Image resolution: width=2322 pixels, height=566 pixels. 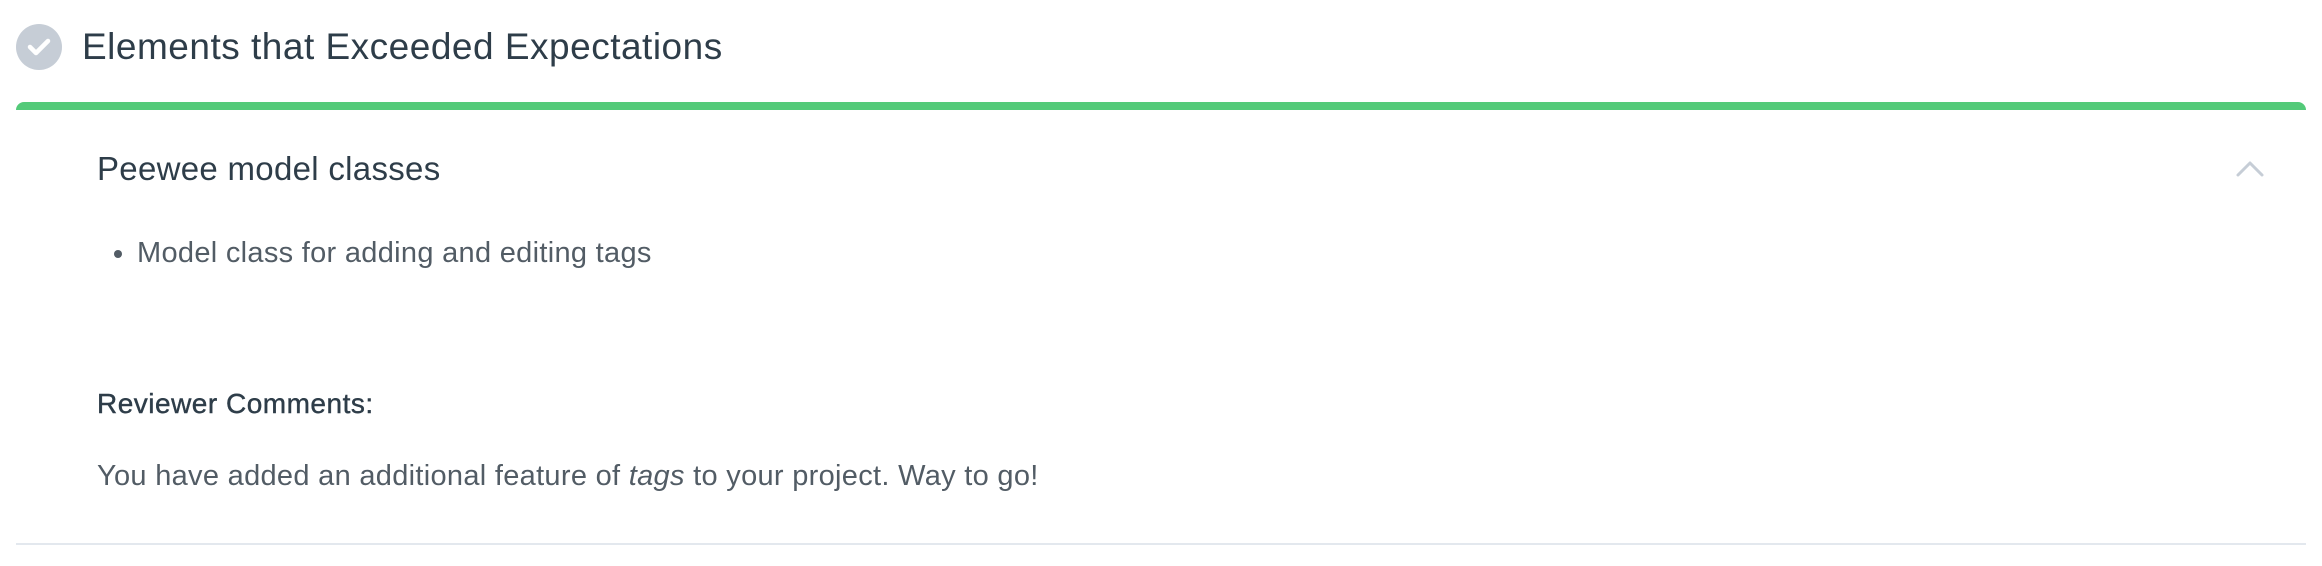 I want to click on criterion-title: Peewee model classes, so click(x=269, y=168).